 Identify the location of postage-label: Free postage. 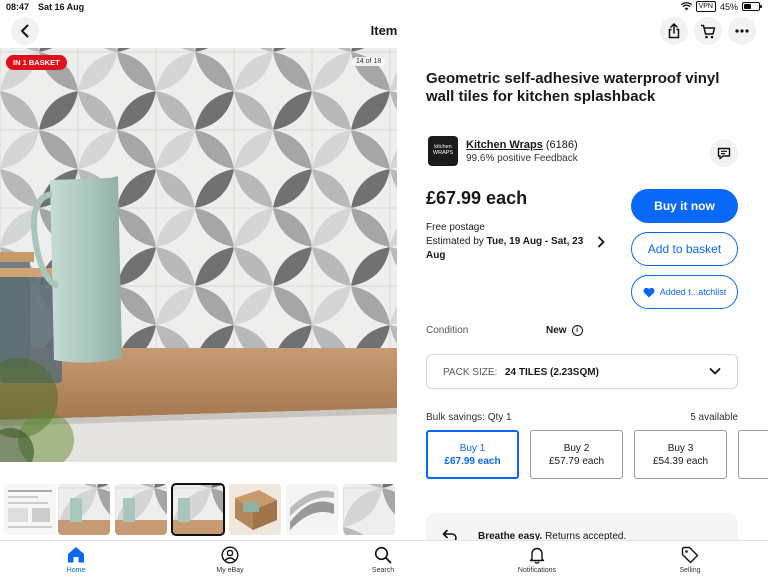
(455, 227).